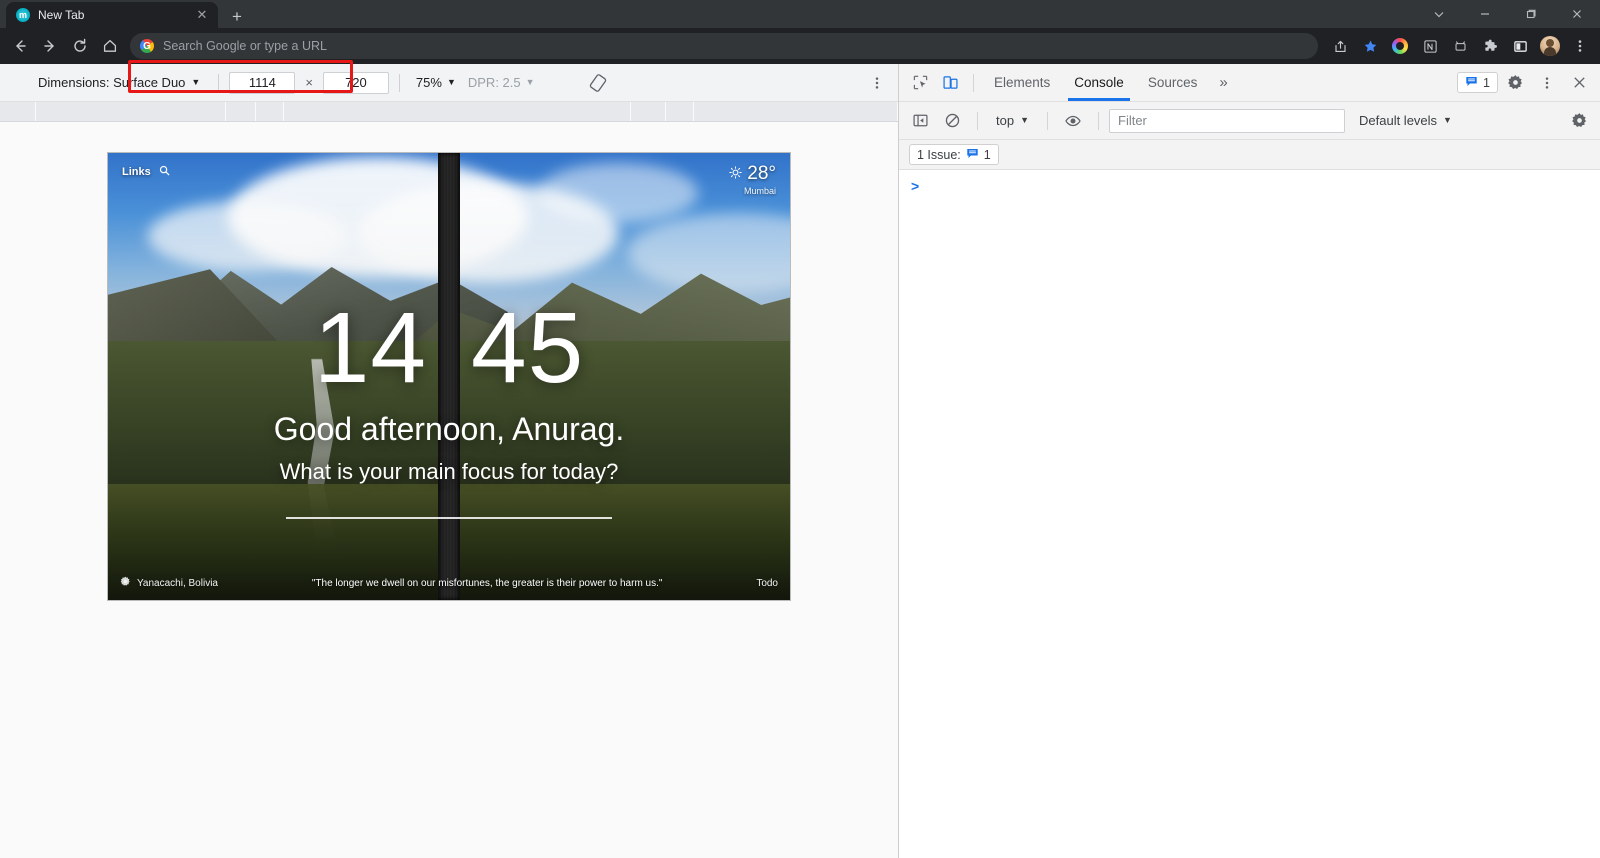  I want to click on minimize-icon, so click(1485, 14).